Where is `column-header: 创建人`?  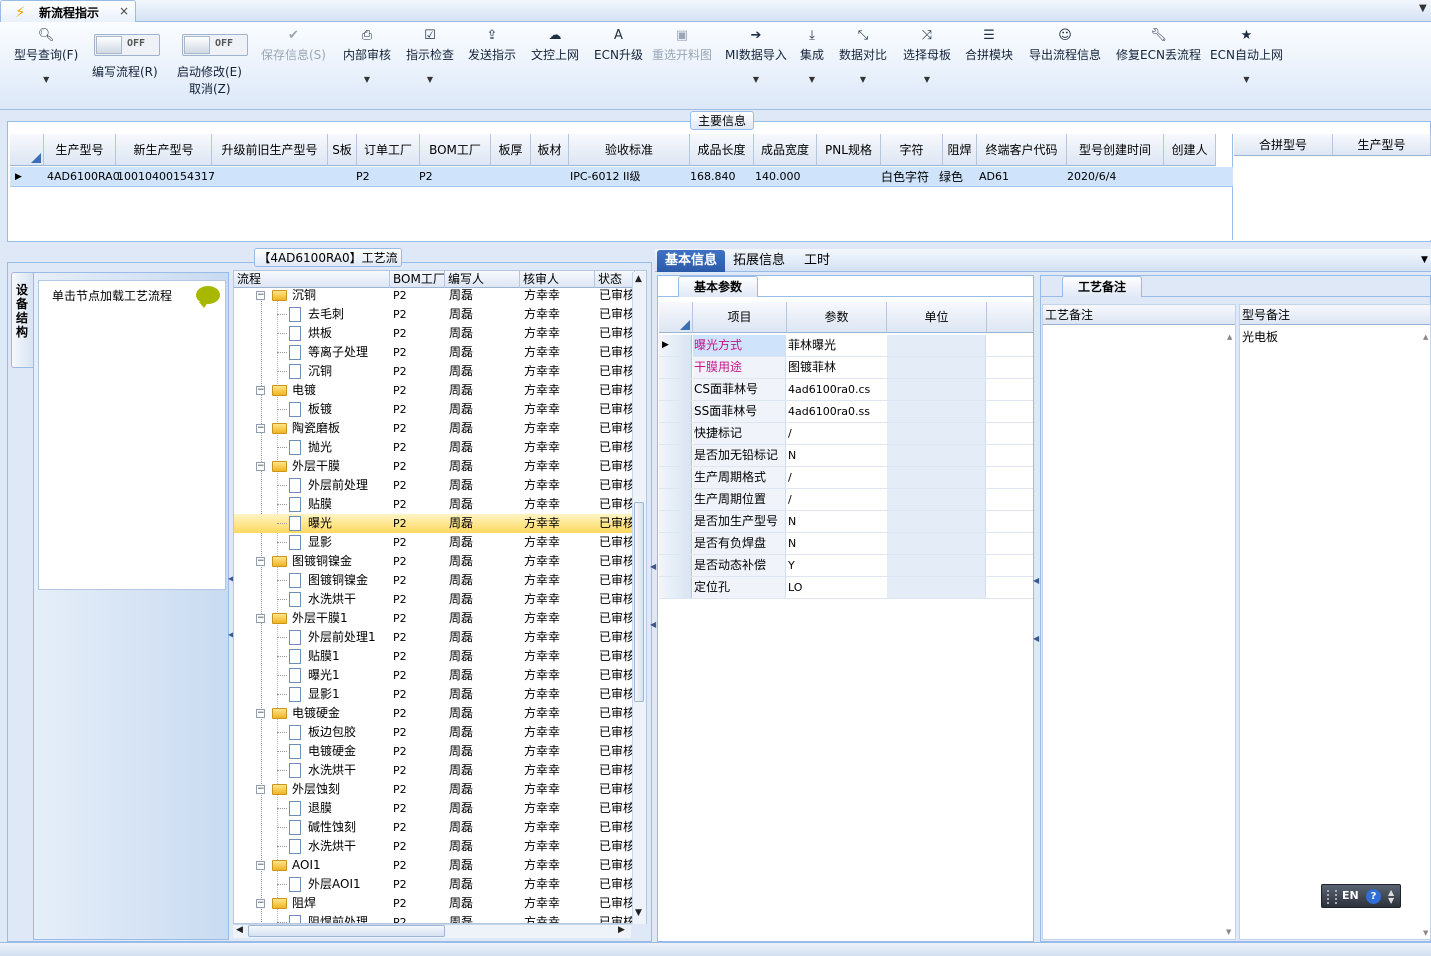 column-header: 创建人 is located at coordinates (1190, 150).